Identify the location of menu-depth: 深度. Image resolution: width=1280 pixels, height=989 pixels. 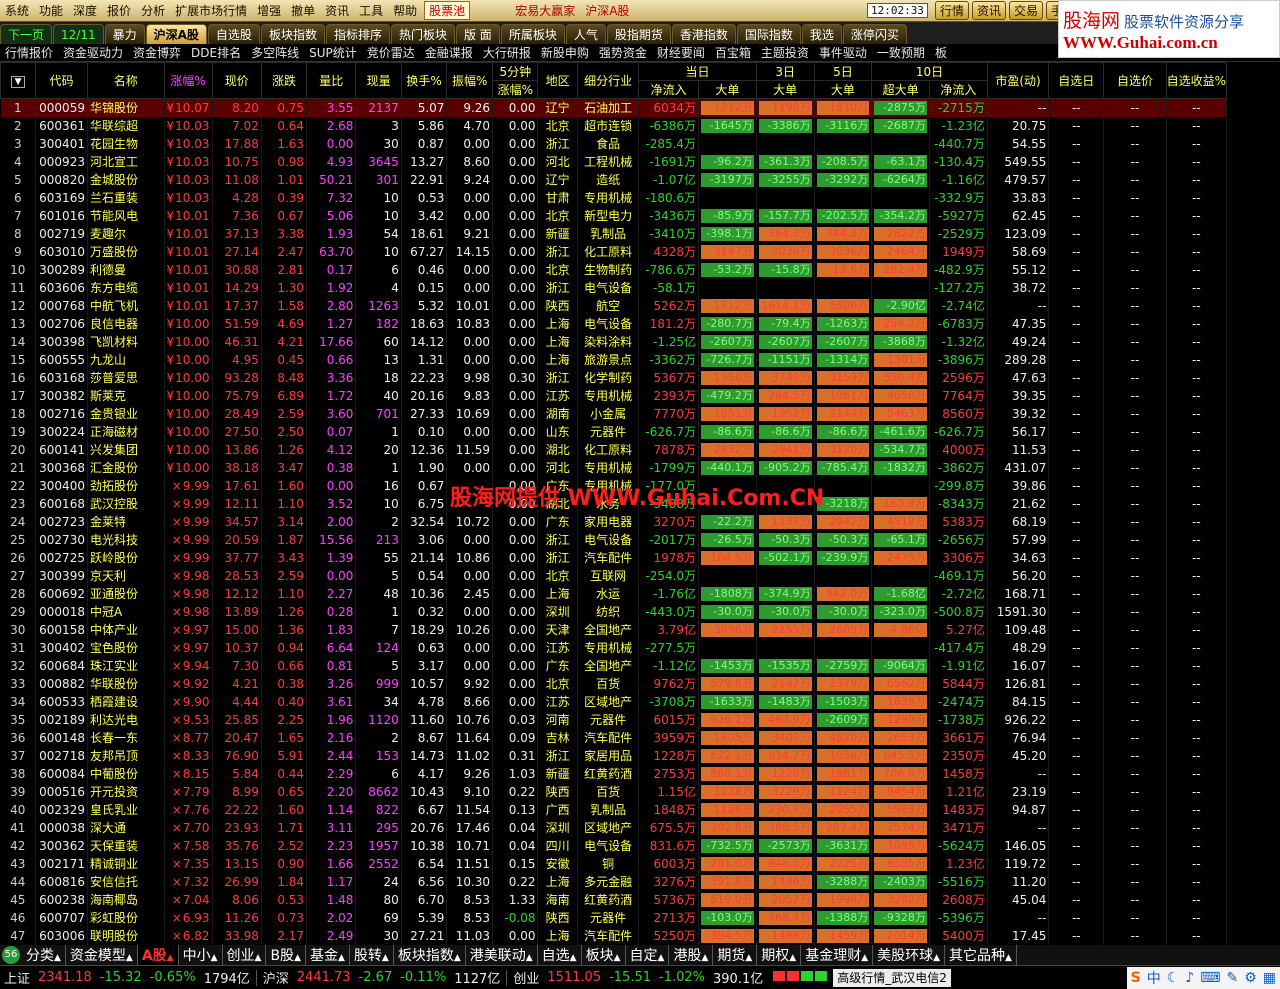
(85, 10).